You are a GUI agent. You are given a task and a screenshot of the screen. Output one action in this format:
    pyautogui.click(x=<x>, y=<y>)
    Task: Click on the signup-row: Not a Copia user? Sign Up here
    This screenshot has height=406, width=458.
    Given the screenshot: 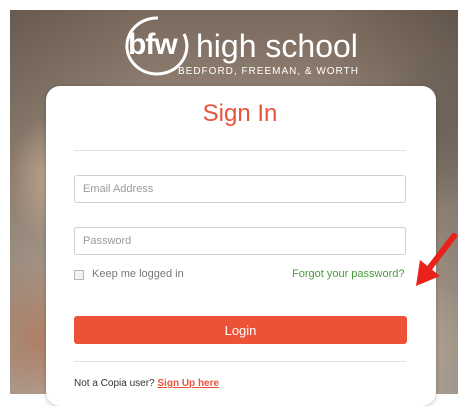 What is the action you would take?
    pyautogui.click(x=146, y=383)
    